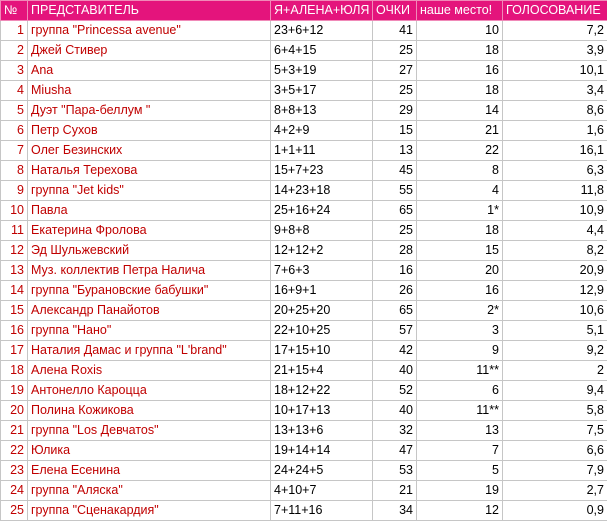  I want to click on place-cell: 8, so click(459, 170).